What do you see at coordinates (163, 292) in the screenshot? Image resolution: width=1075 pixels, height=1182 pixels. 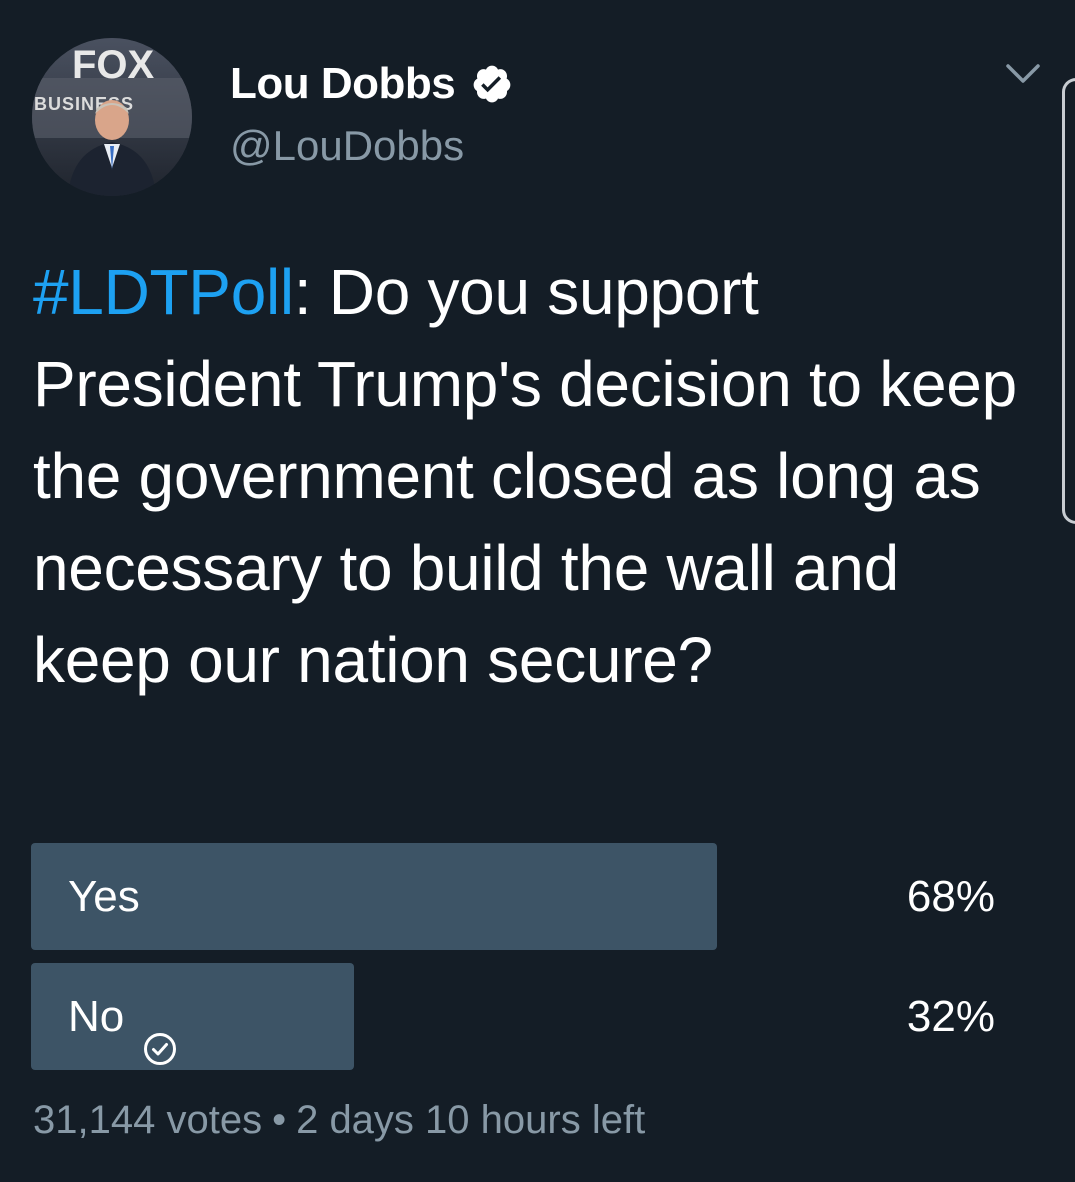 I see `hashtag-link: #LDTPoll` at bounding box center [163, 292].